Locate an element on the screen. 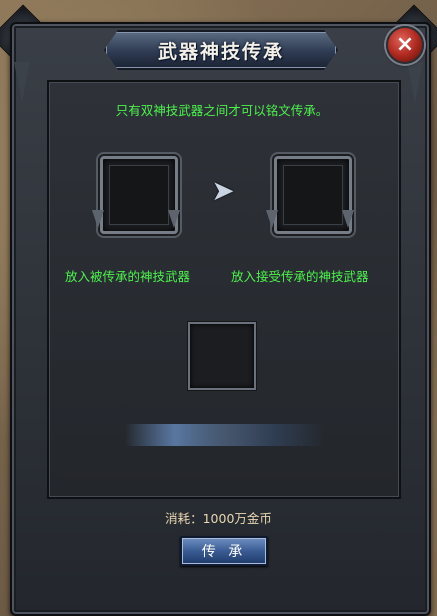 This screenshot has height=616, width=437. target-weapon-slot-inner is located at coordinates (313, 195).